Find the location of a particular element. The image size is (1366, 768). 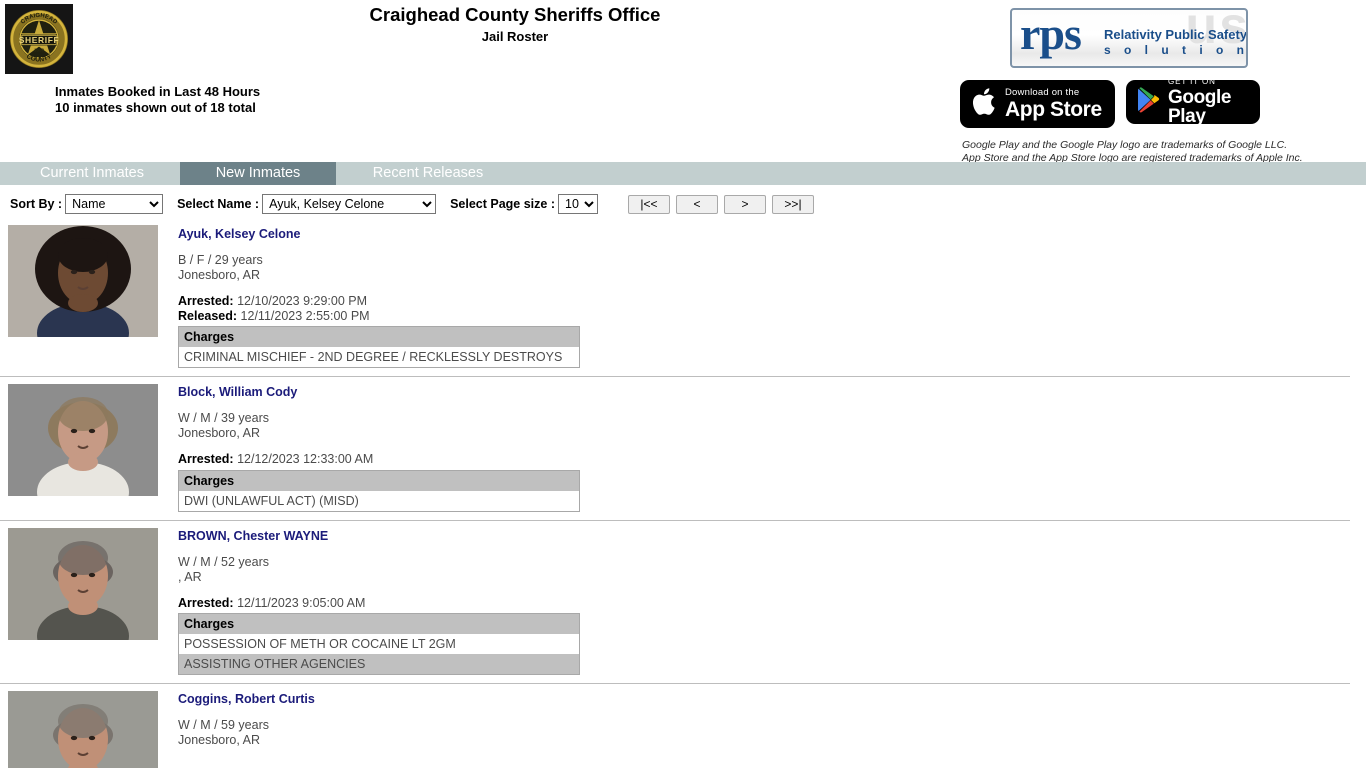

tab-current-inmates: Current Inmates is located at coordinates (92, 173).